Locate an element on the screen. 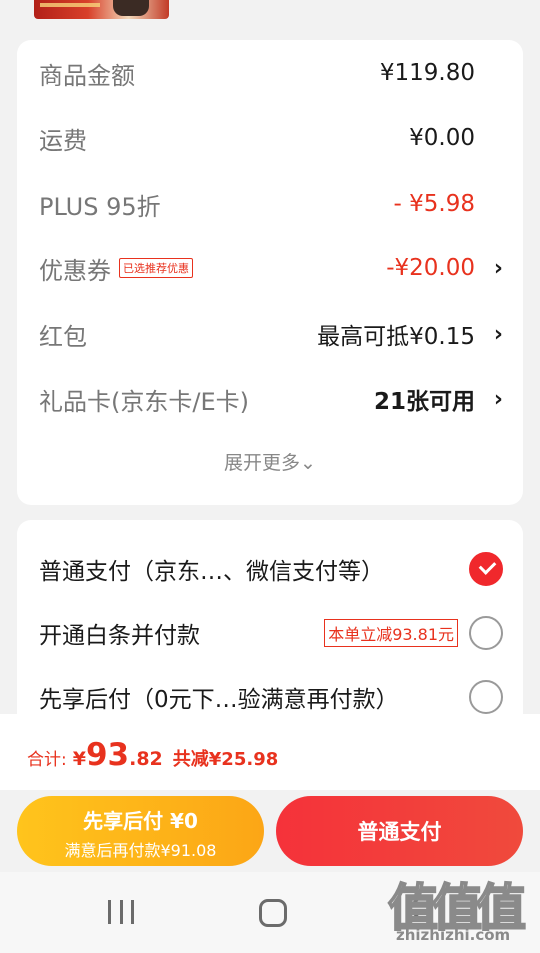 This screenshot has height=953, width=540. coupon-label: 优惠券 is located at coordinates (75, 270).